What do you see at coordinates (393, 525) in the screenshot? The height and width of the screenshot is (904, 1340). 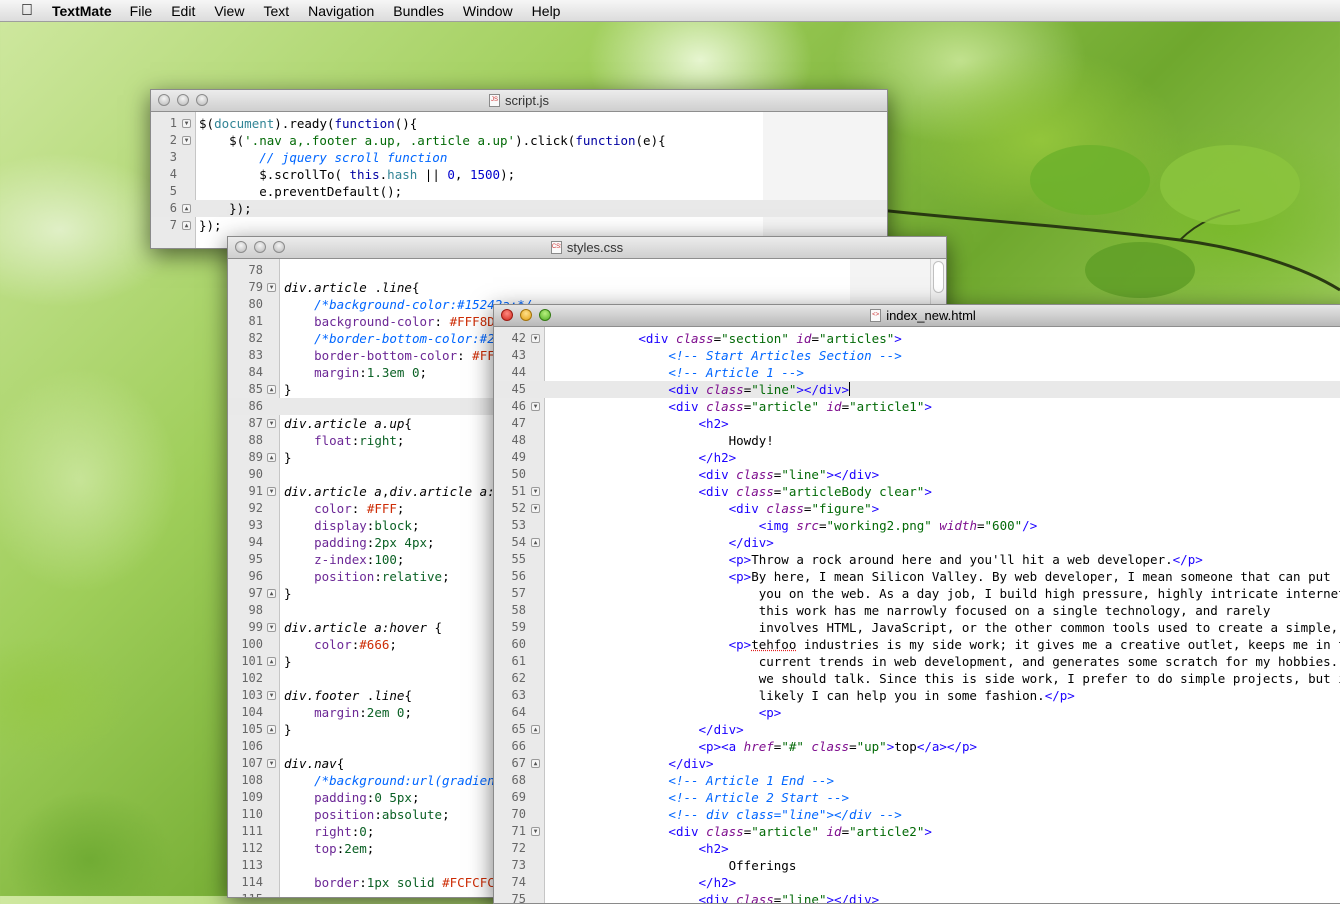 I see `code-token: block` at bounding box center [393, 525].